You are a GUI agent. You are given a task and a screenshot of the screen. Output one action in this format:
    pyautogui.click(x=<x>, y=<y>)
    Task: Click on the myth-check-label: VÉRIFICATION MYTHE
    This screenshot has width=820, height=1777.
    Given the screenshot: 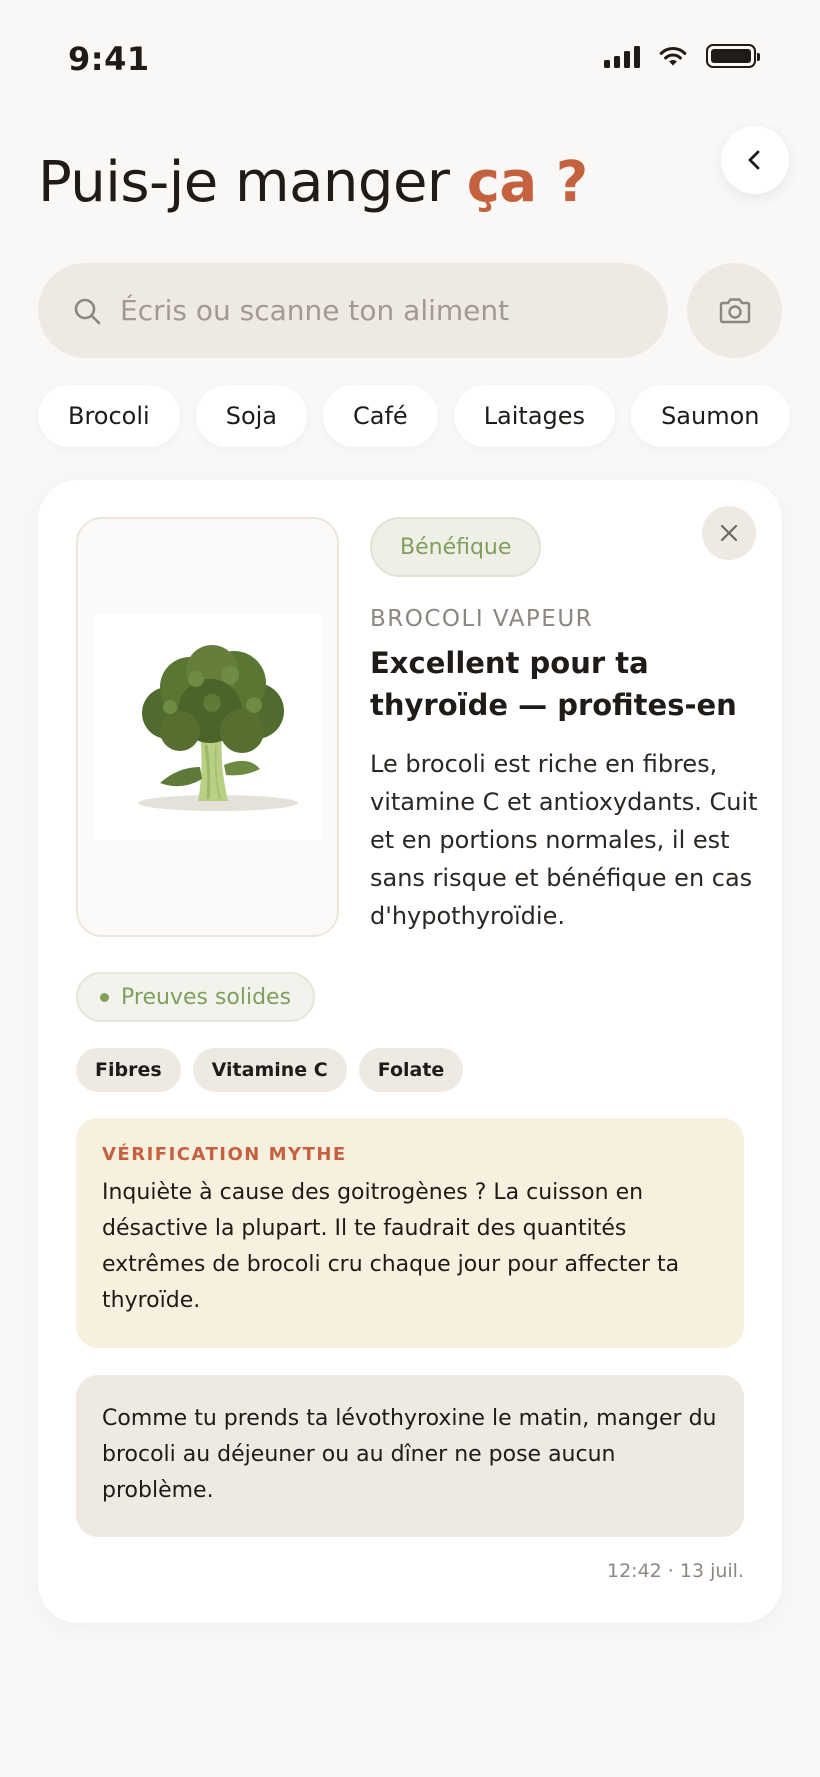 What is the action you would take?
    pyautogui.click(x=224, y=1154)
    